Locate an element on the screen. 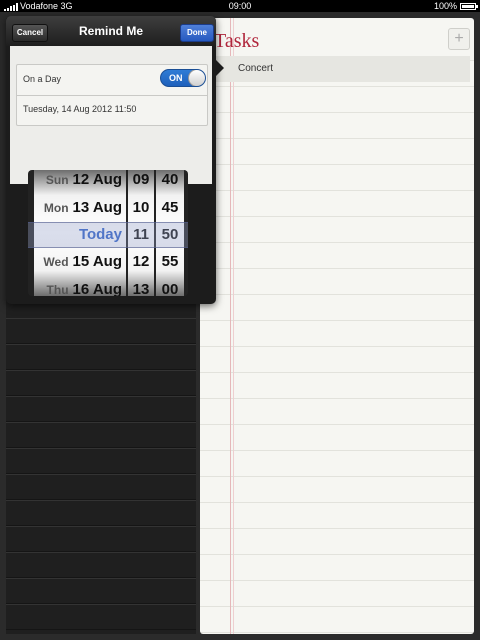 The image size is (480, 640). picker-date-cell: Wed 15 Aug is located at coordinates (78, 262).